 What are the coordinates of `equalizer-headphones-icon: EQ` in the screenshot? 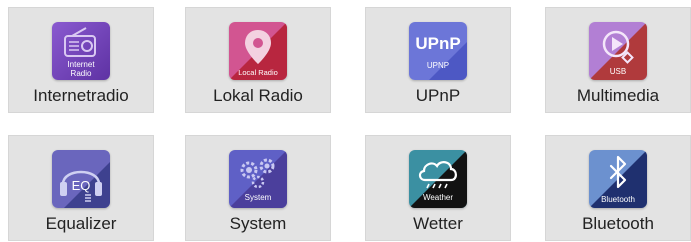 It's located at (81, 179).